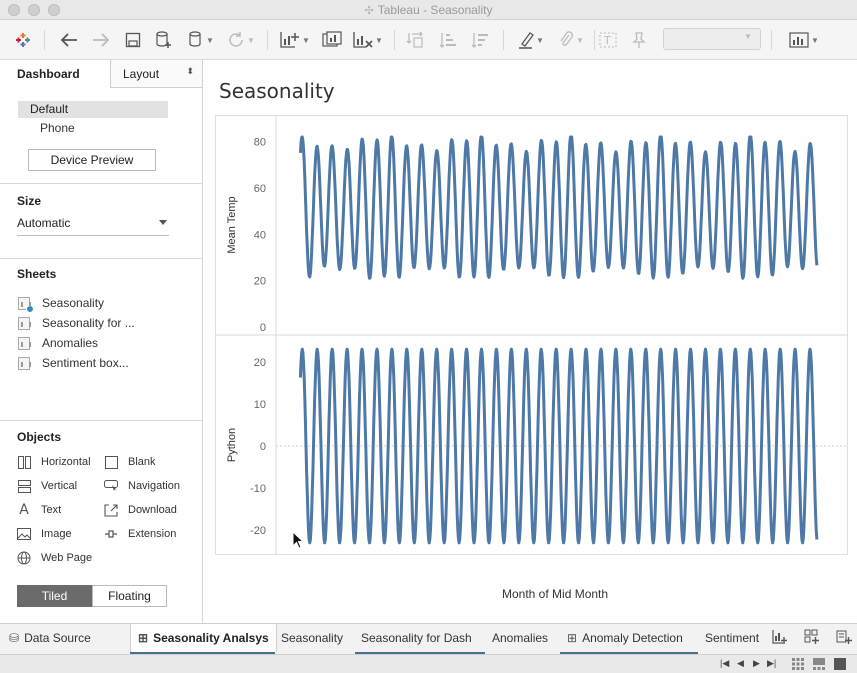  What do you see at coordinates (190, 71) in the screenshot?
I see `updown-arrow-icon: ⬍` at bounding box center [190, 71].